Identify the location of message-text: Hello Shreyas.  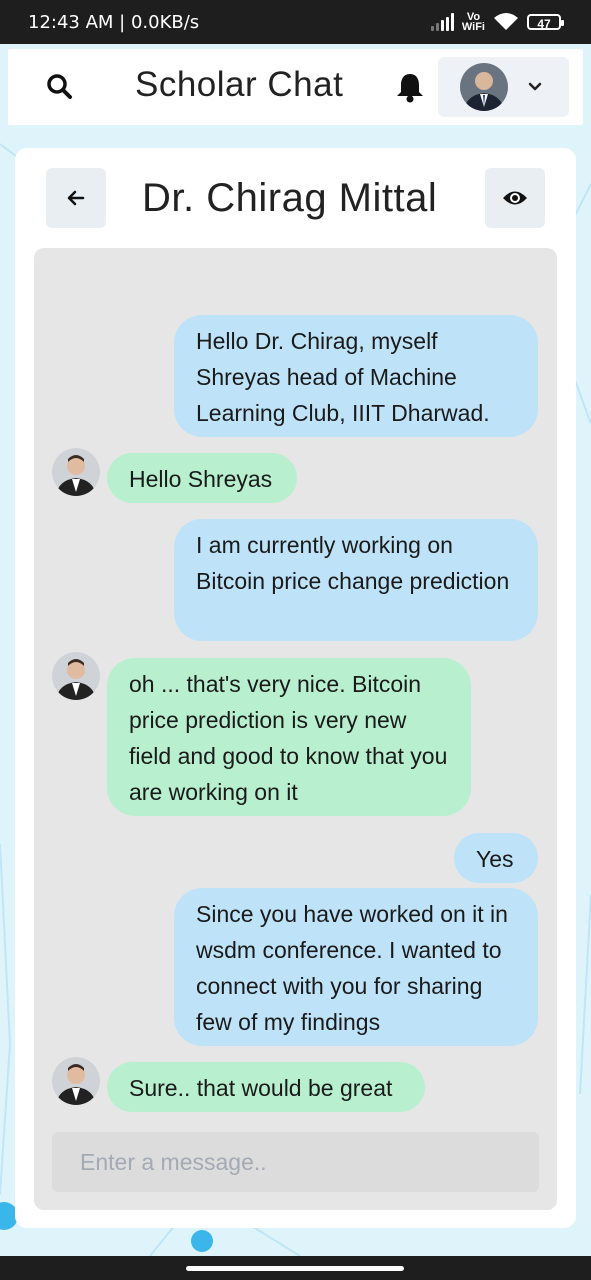
(201, 479).